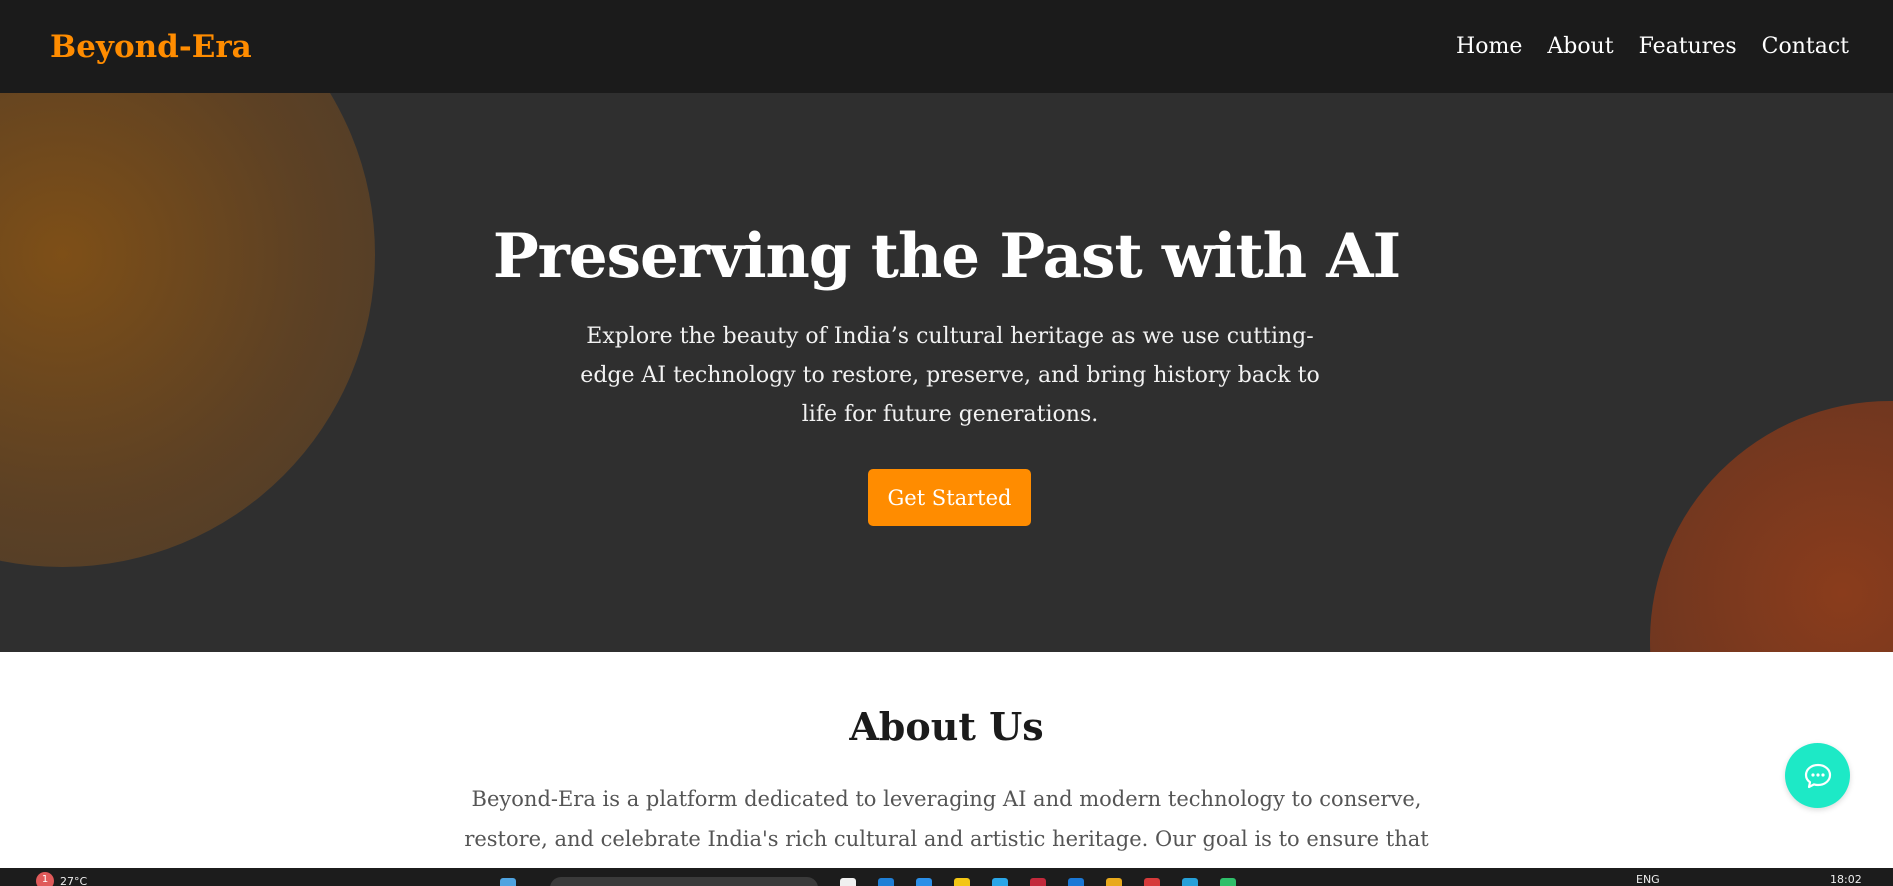 The width and height of the screenshot is (1893, 886). Describe the element at coordinates (1771, 526) in the screenshot. I see `decorative-red-circle` at that location.